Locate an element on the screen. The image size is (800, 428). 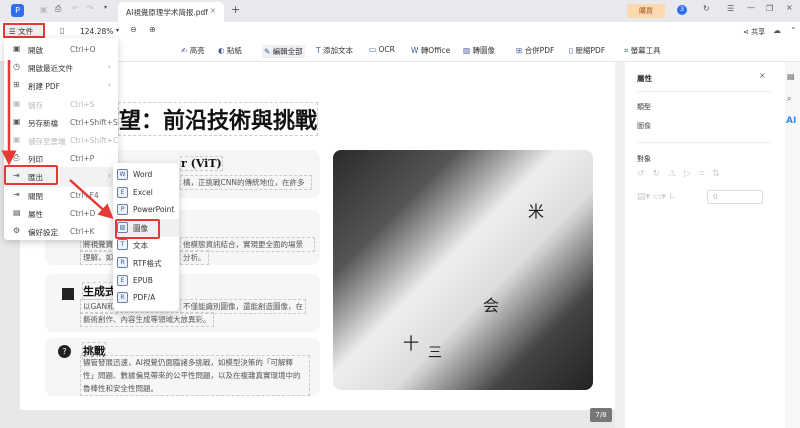
edit-all-icon: ✎ is located at coordinates (267, 51).